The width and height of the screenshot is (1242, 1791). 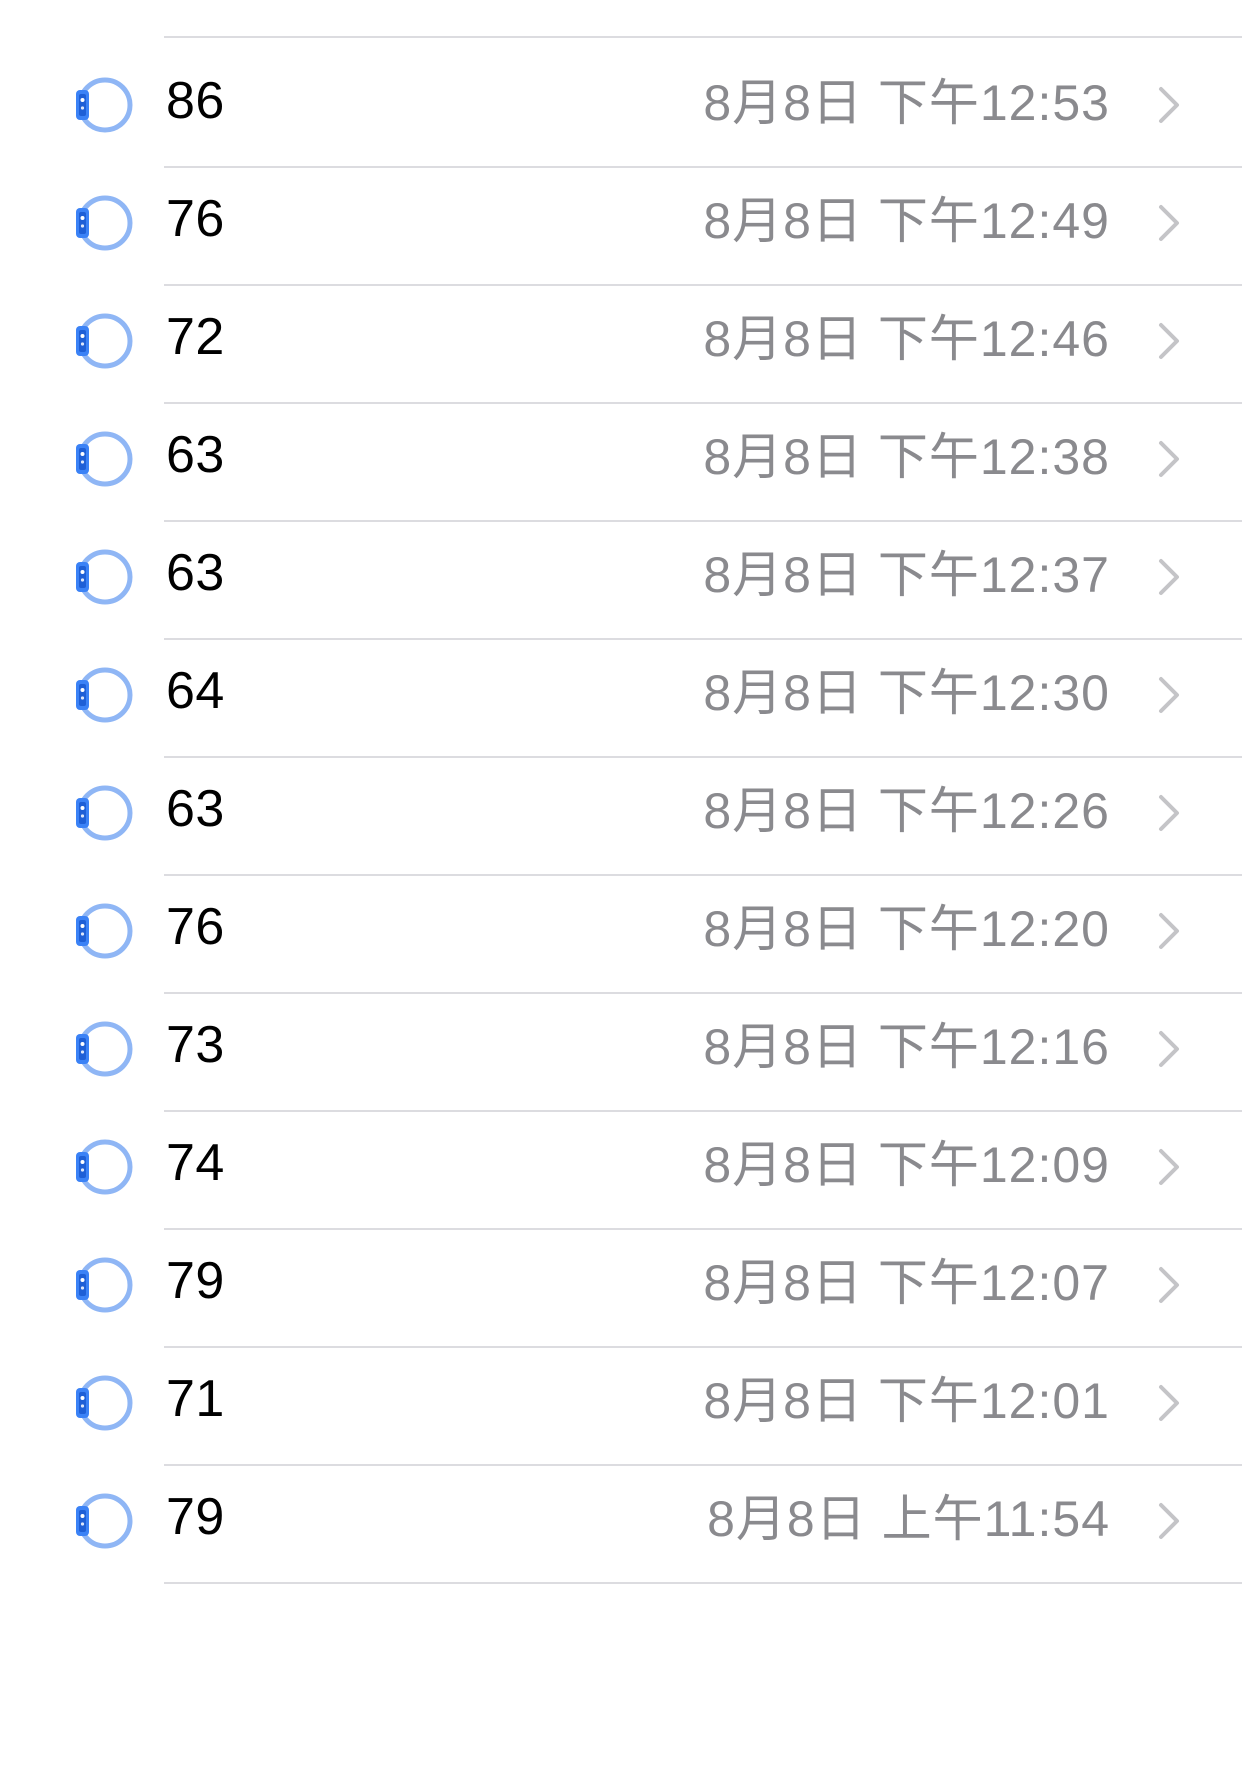 I want to click on heart-rate-value: 86, so click(x=195, y=101).